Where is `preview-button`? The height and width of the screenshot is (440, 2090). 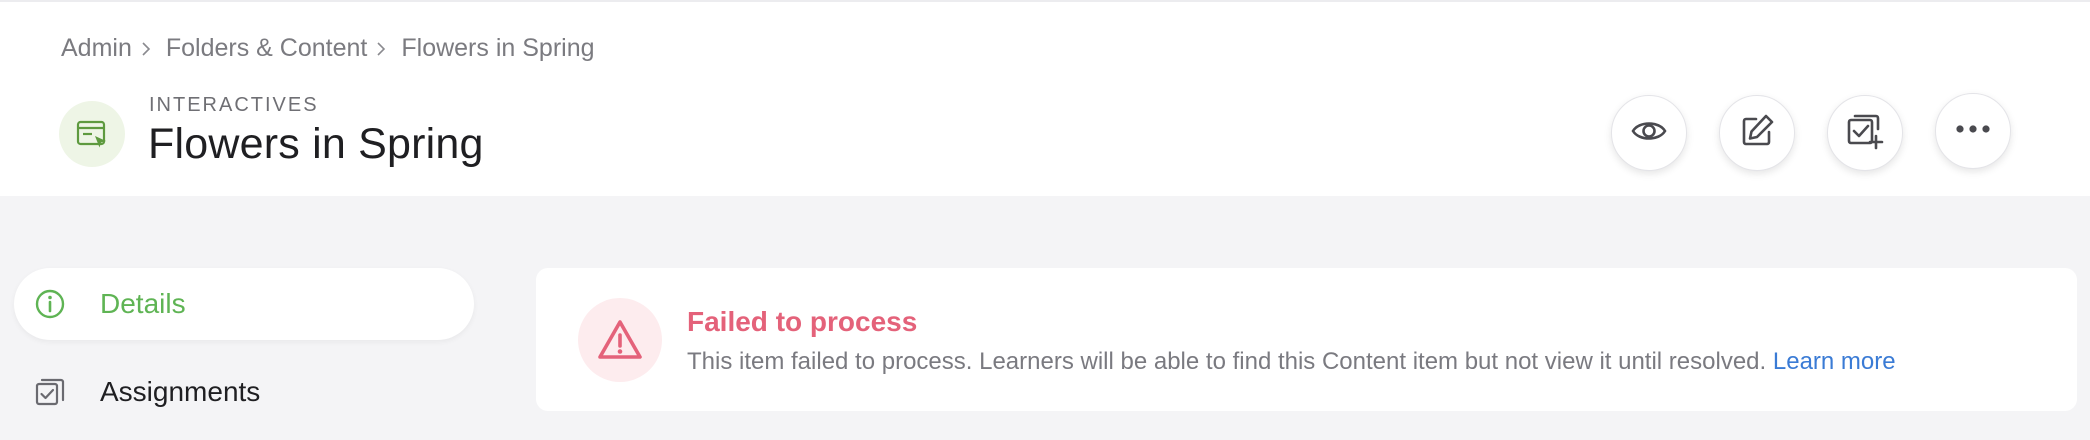
preview-button is located at coordinates (1649, 133).